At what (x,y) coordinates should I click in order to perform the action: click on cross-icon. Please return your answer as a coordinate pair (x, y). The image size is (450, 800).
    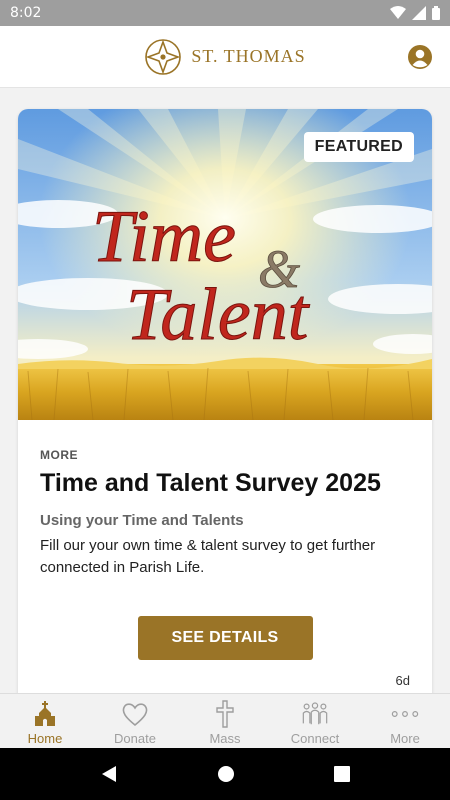
    Looking at the image, I should click on (225, 714).